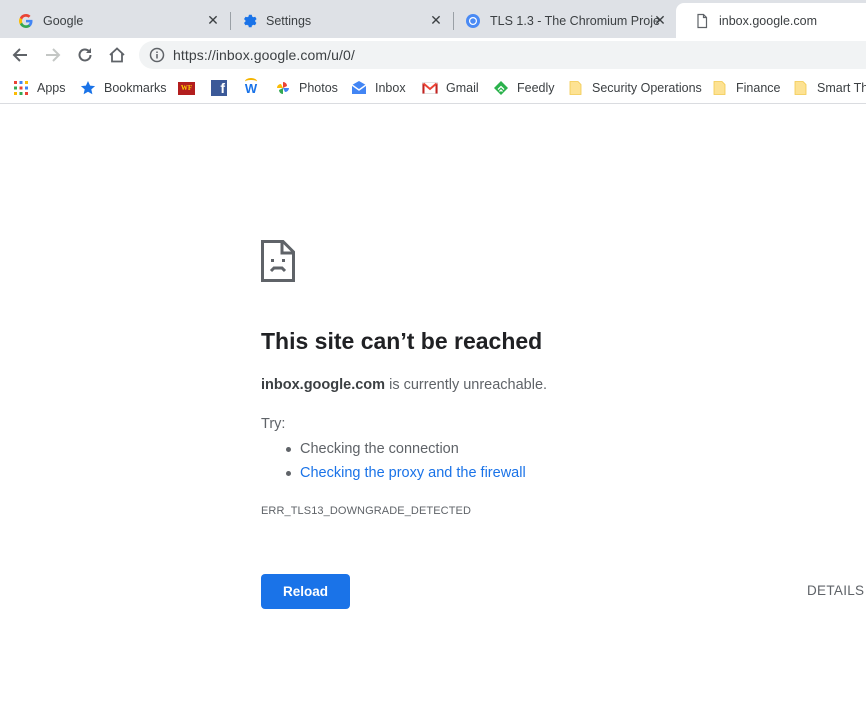  I want to click on tab-inbox-active: inbox.google.com, so click(771, 20).